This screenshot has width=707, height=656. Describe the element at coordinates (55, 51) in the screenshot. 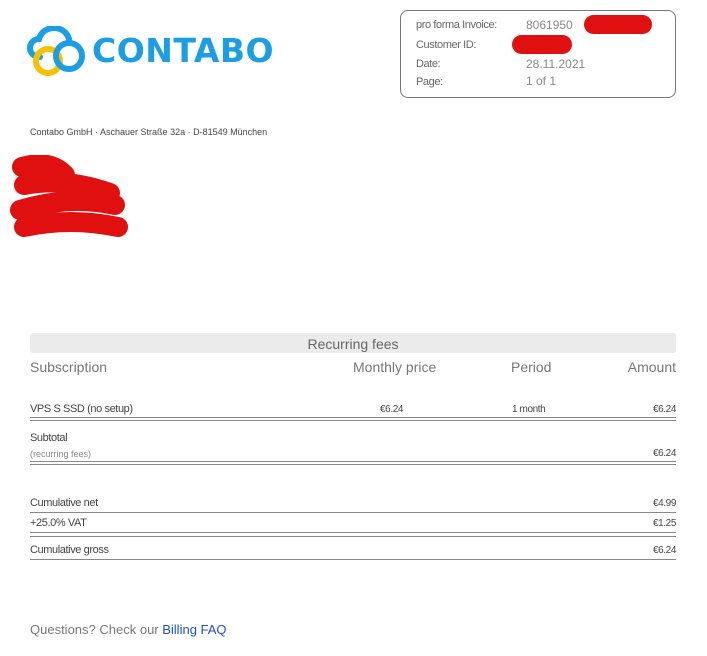

I see `cloud-logo-icon` at that location.